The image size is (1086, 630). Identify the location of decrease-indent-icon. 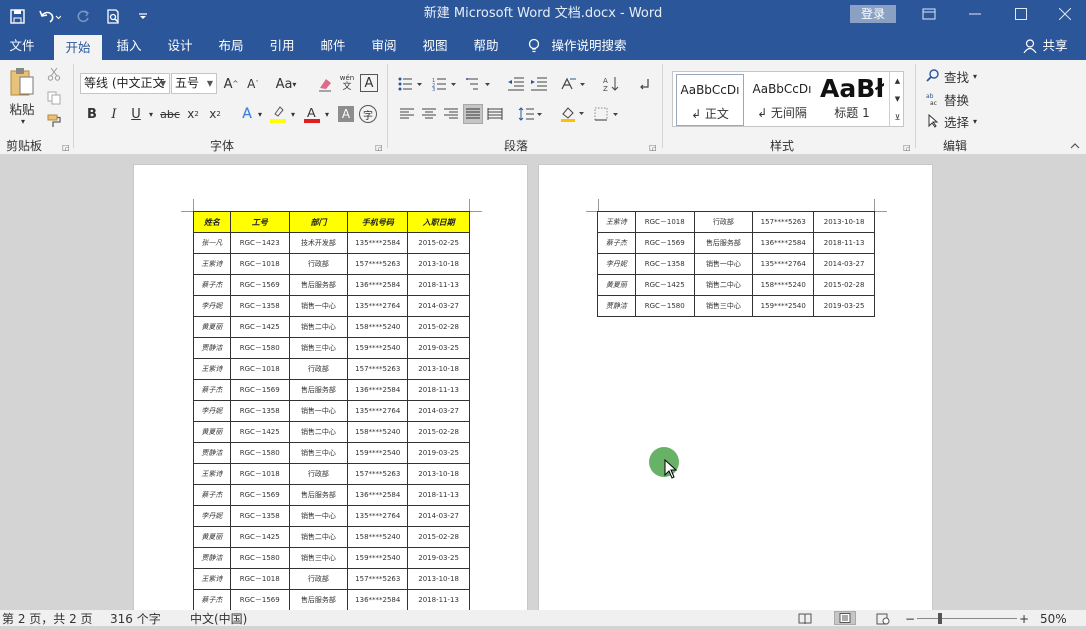
(516, 84).